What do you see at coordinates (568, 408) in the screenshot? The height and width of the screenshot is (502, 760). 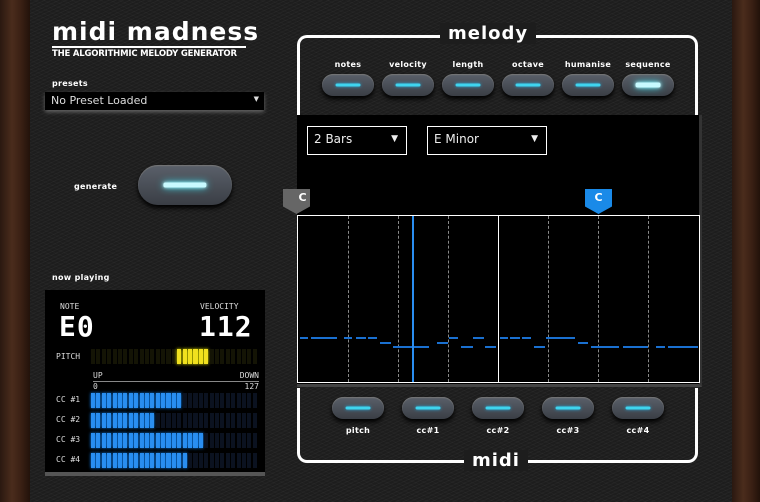 I see `midi-button-cc#3` at bounding box center [568, 408].